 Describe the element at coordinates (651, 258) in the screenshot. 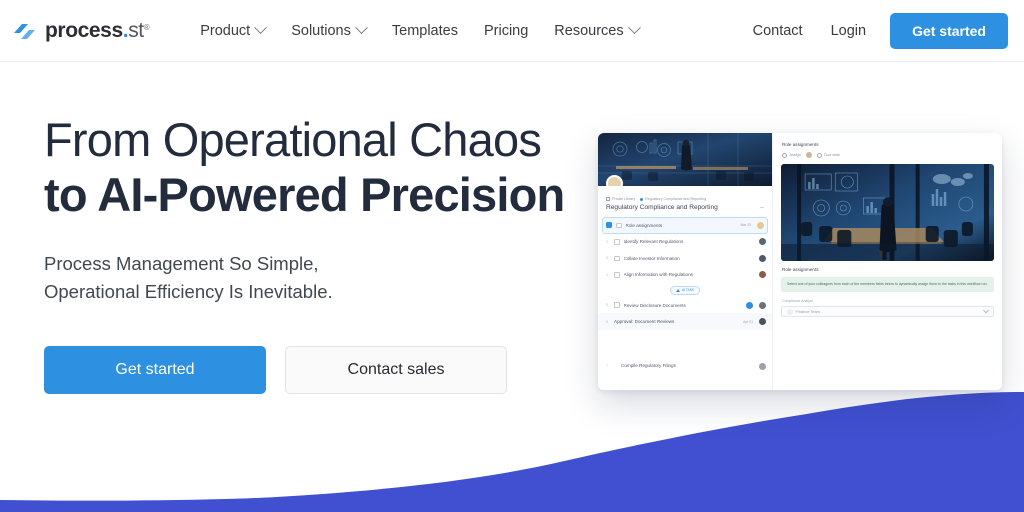

I see `task-label: Collate Investor Information` at that location.